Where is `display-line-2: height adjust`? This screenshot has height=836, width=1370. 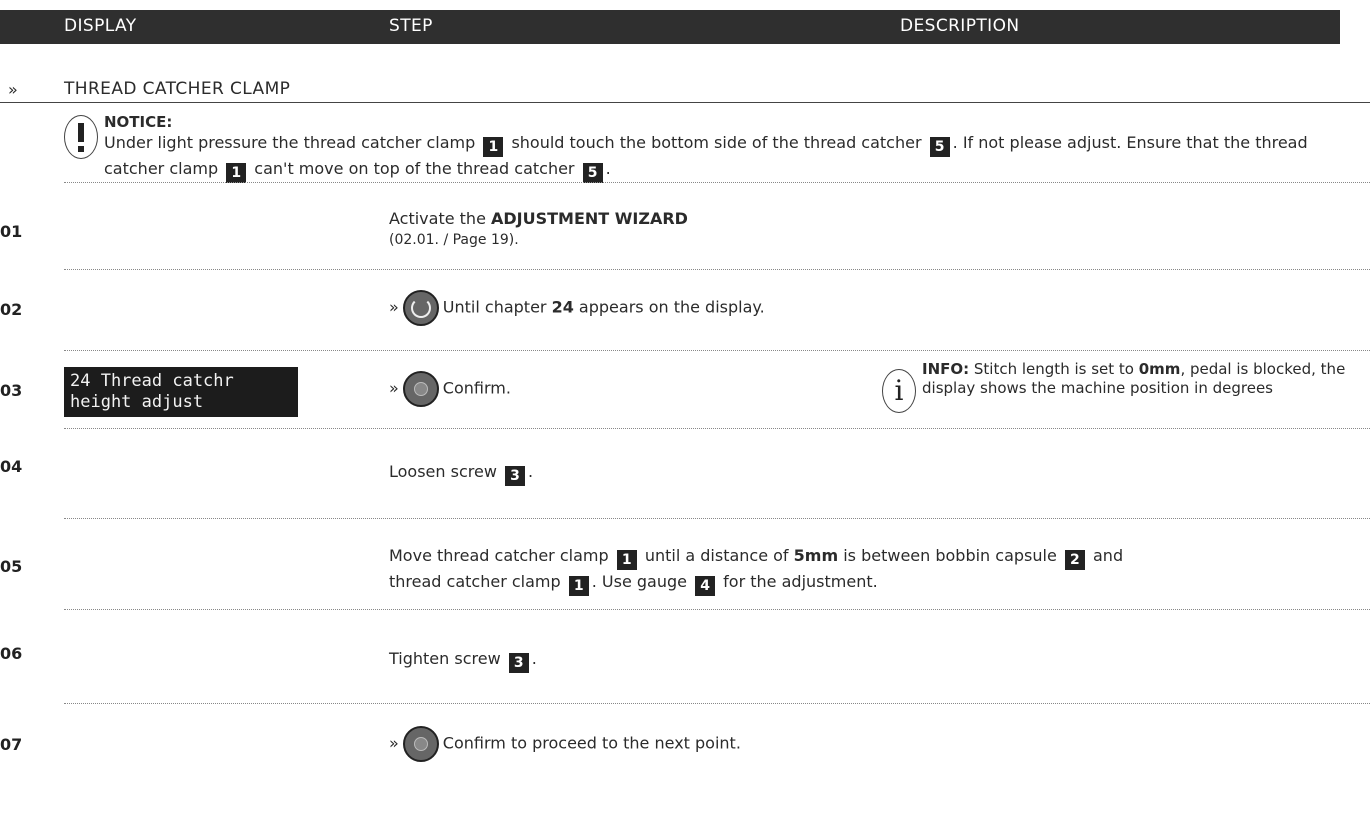
display-line-2: height adjust is located at coordinates (137, 402).